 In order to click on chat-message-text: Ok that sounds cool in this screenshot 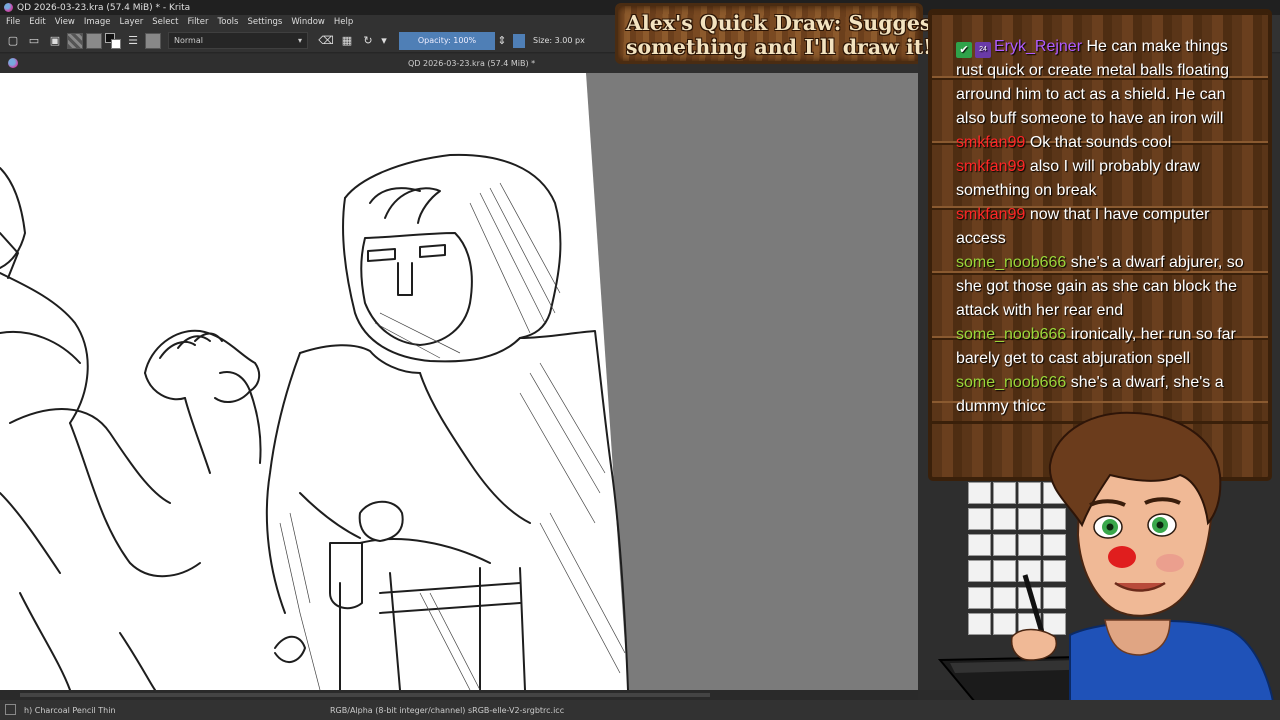, I will do `click(1100, 142)`.